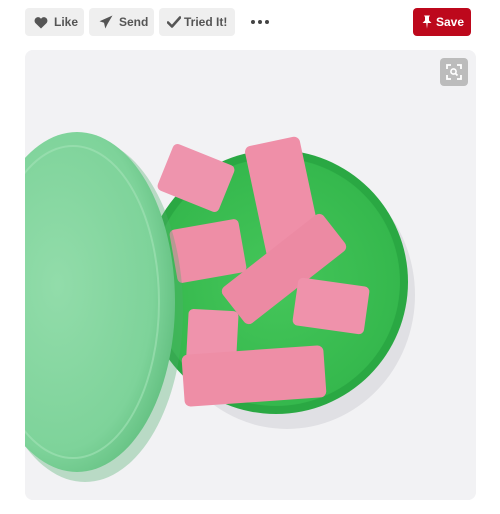  What do you see at coordinates (174, 22) in the screenshot?
I see `check-icon` at bounding box center [174, 22].